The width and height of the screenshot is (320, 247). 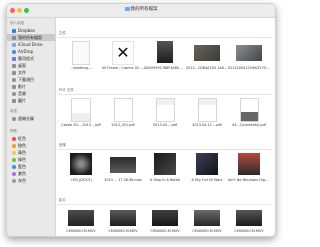 What do you see at coordinates (26, 51) in the screenshot?
I see `sidebar-item-label: AirDrop` at bounding box center [26, 51].